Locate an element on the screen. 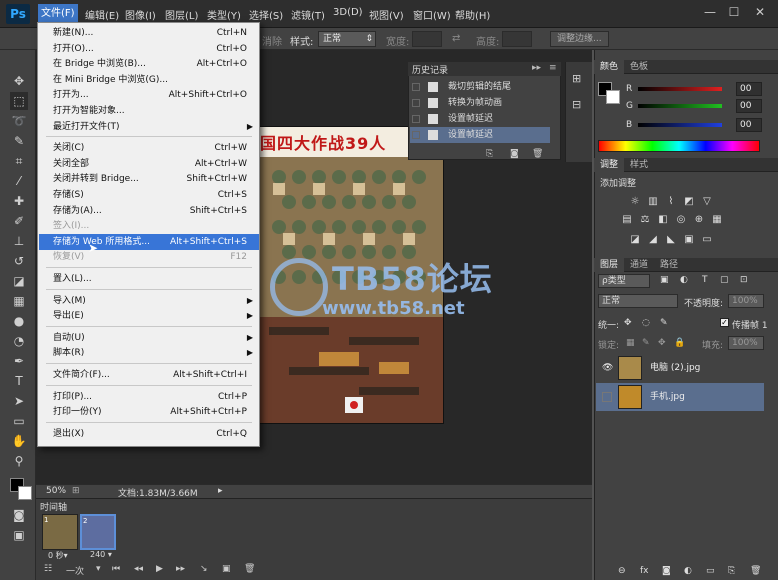 The width and height of the screenshot is (778, 580). unify-style-icon: ✎ is located at coordinates (664, 323).